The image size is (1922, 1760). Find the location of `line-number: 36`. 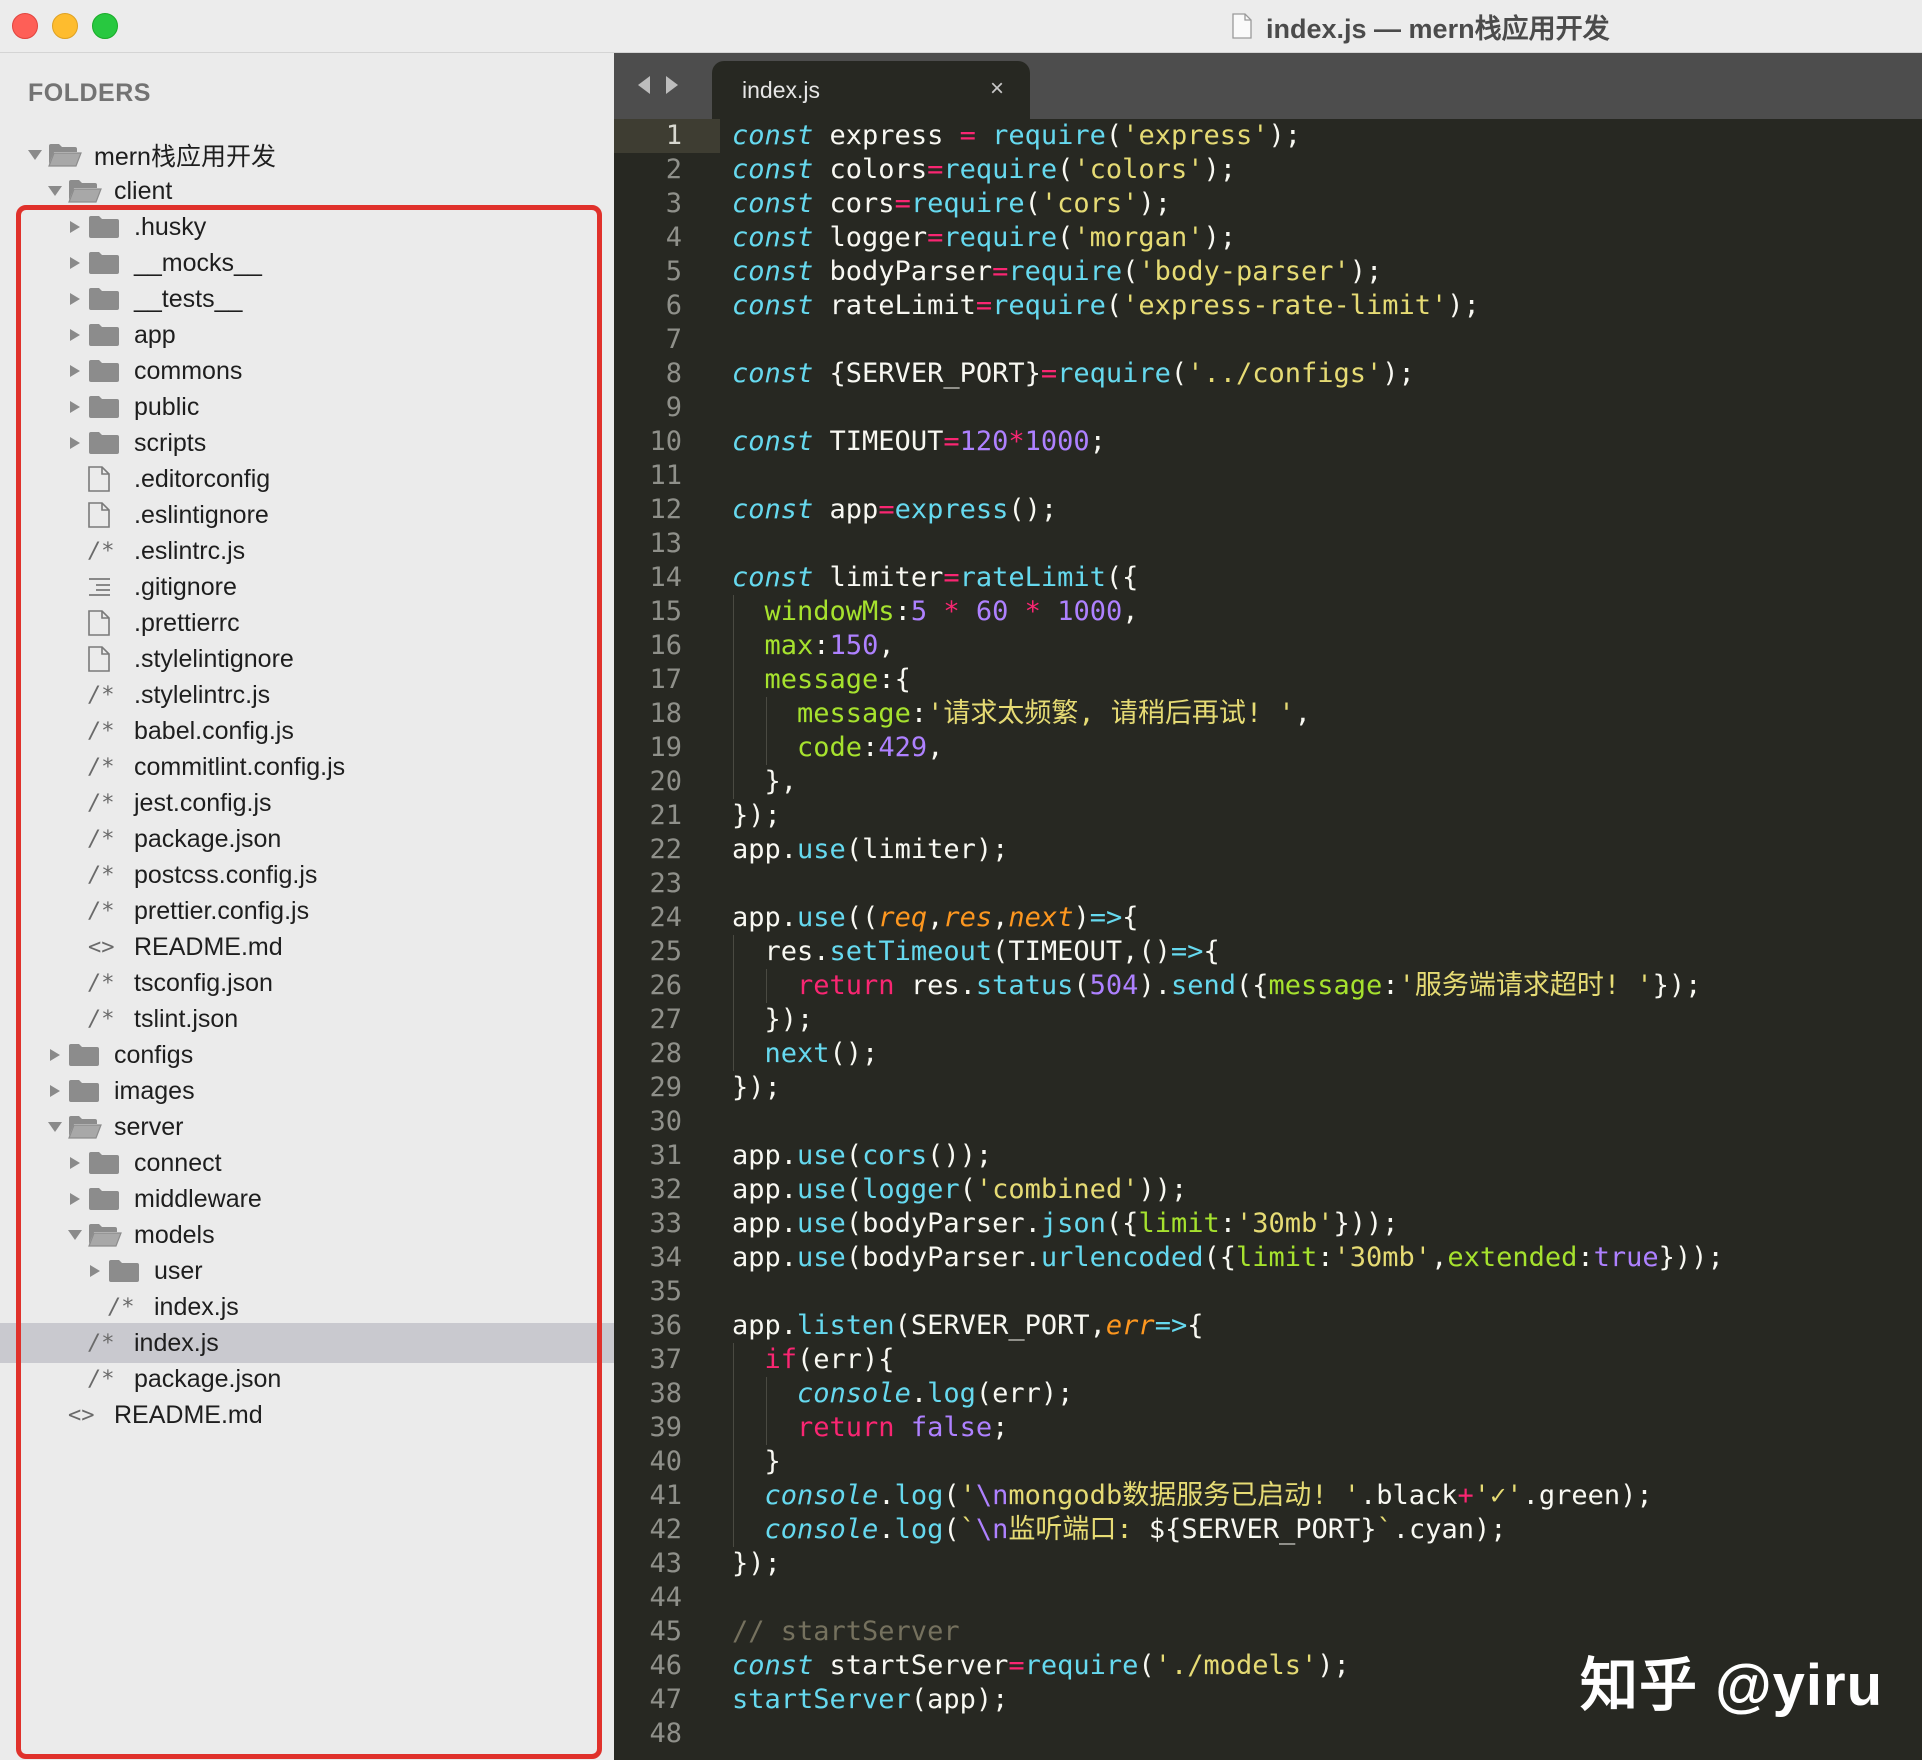

line-number: 36 is located at coordinates (665, 1325).